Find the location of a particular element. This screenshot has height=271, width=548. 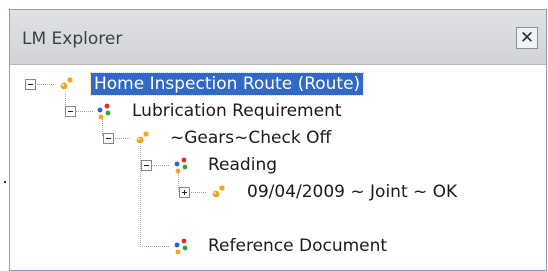

close-button: ✕ is located at coordinates (527, 38).